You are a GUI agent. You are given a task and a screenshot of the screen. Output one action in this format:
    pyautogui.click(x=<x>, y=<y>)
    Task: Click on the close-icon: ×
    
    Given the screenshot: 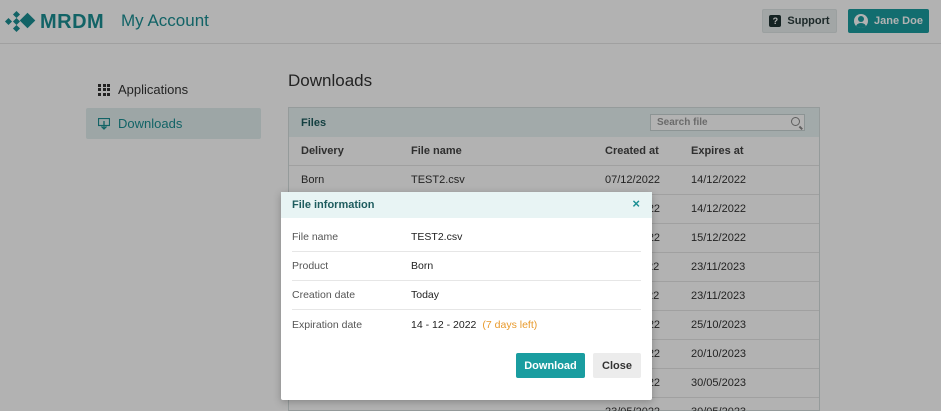 What is the action you would take?
    pyautogui.click(x=636, y=204)
    